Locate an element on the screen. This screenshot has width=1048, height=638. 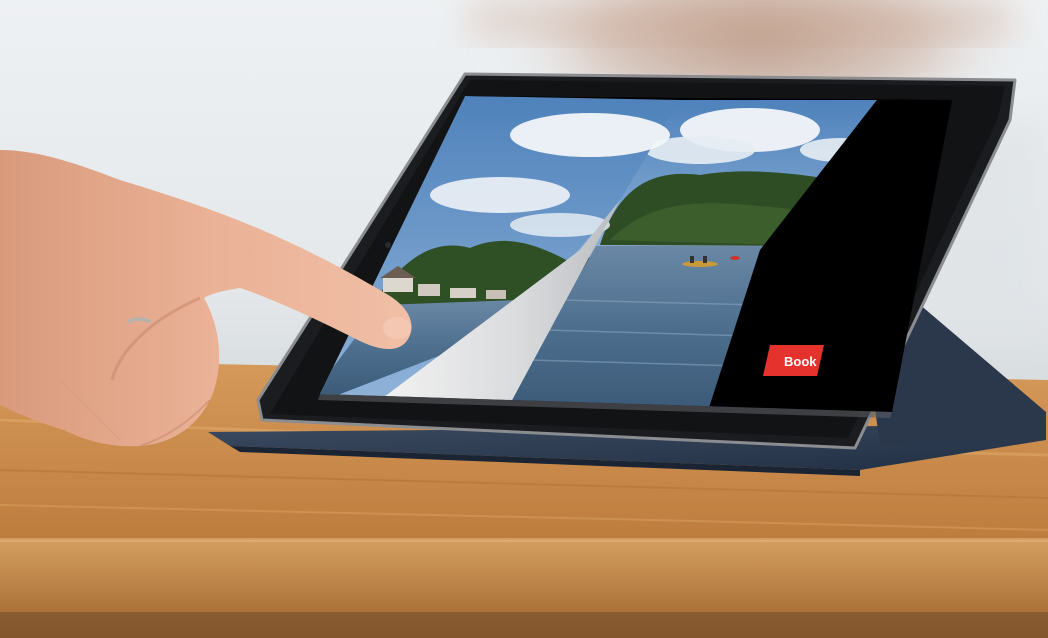
camera-icon is located at coordinates (388, 245).